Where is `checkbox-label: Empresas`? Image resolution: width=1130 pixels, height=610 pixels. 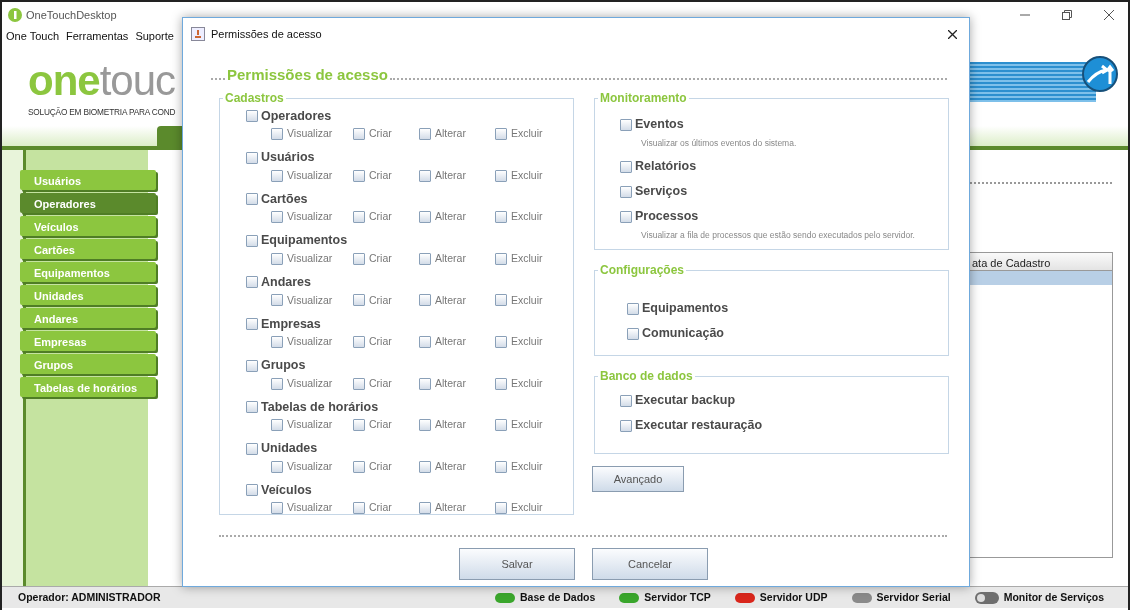
checkbox-label: Empresas is located at coordinates (291, 324).